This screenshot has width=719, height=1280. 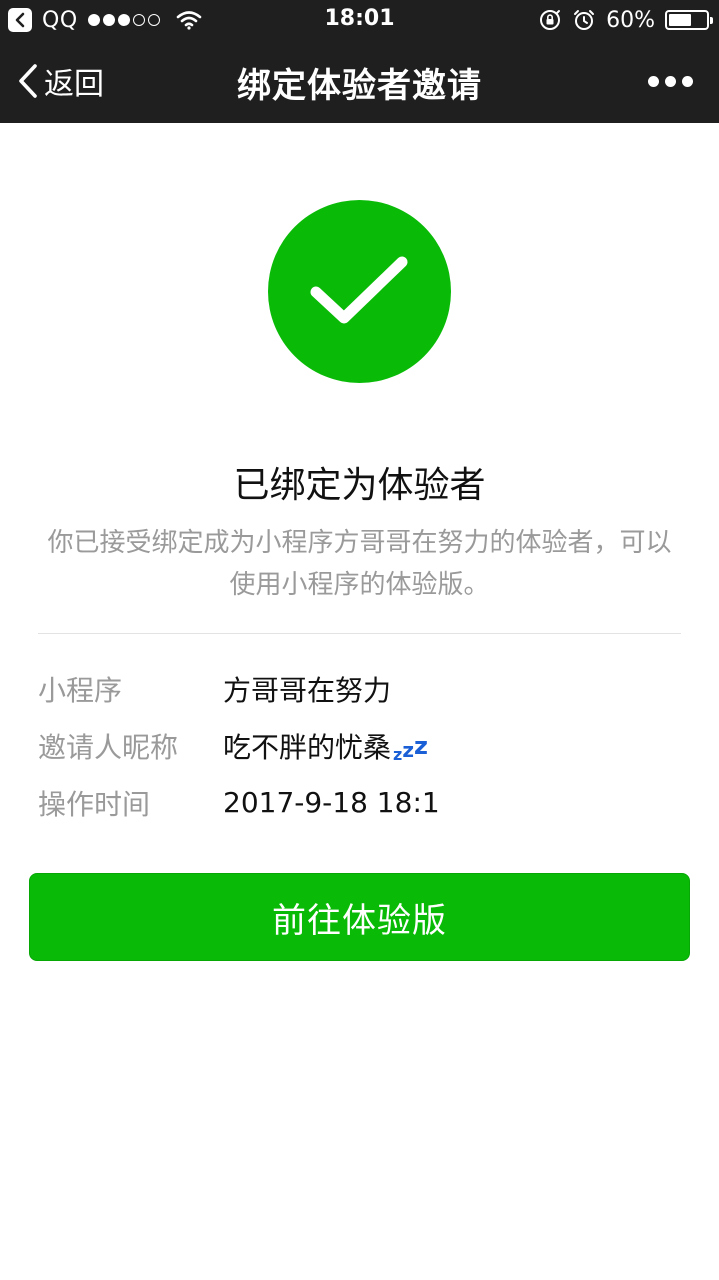 I want to click on info-label: 邀请人昵称, so click(x=108, y=747).